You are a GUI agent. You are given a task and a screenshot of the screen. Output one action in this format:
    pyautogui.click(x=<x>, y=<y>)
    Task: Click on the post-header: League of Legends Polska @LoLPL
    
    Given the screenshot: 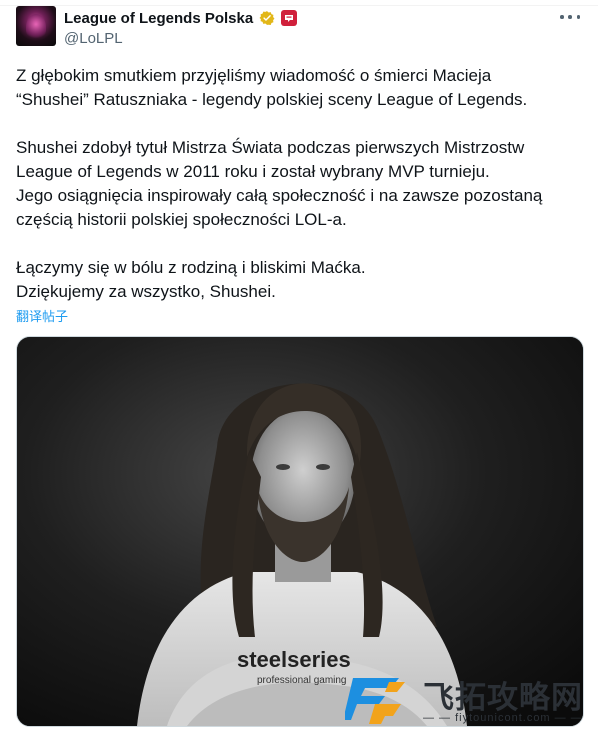 What is the action you would take?
    pyautogui.click(x=311, y=27)
    